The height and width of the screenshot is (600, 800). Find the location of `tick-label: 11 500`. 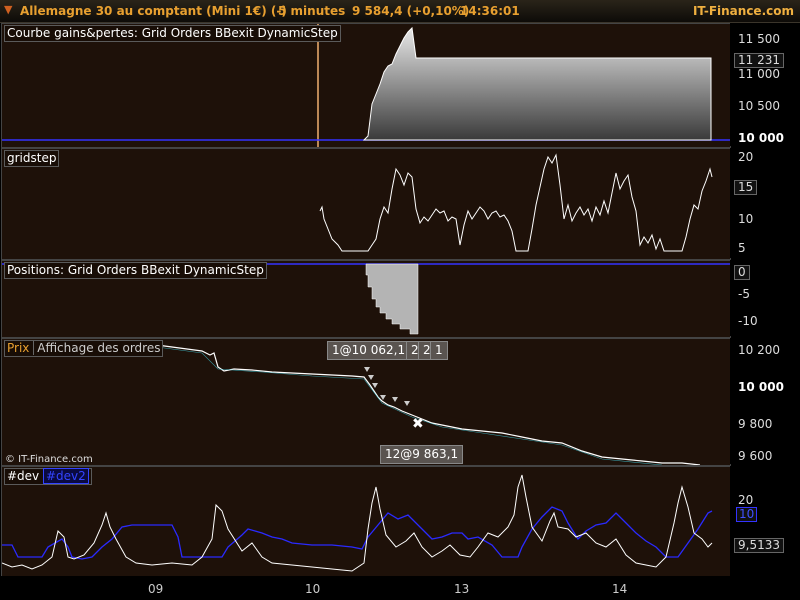

tick-label: 11 500 is located at coordinates (759, 39).